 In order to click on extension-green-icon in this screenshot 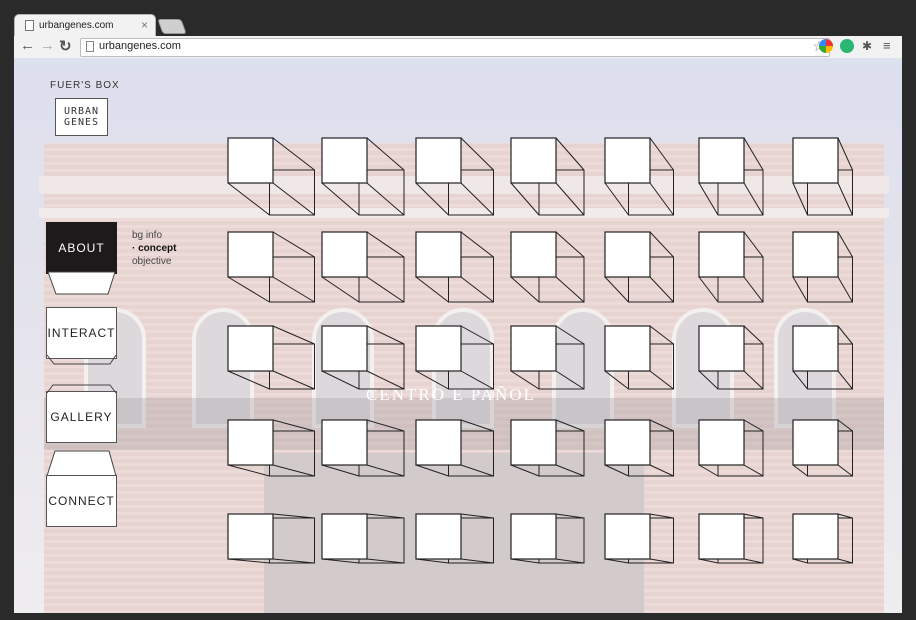, I will do `click(847, 46)`.